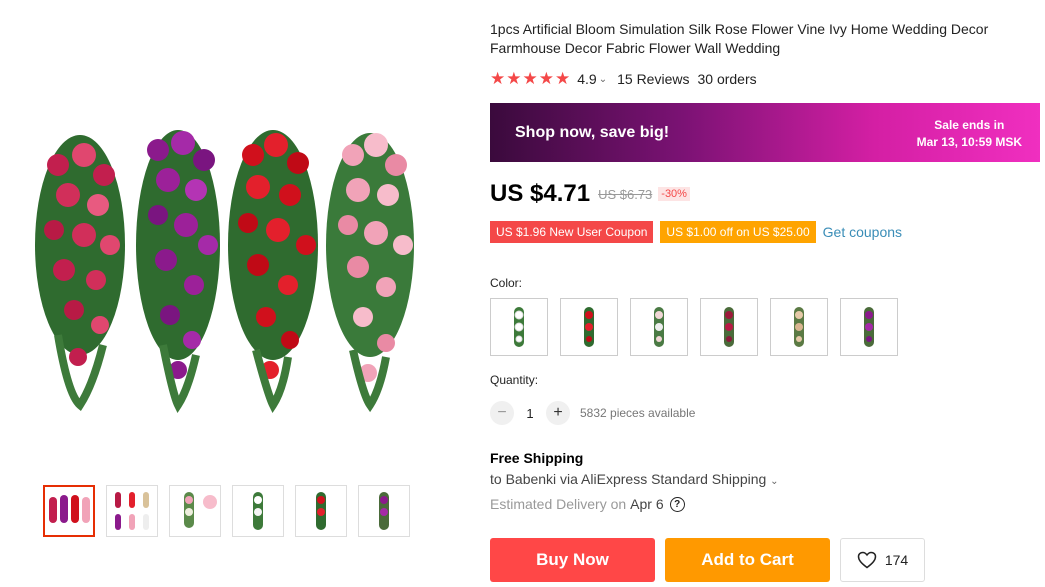  Describe the element at coordinates (502, 413) in the screenshot. I see `quantity-minus-button: −` at that location.